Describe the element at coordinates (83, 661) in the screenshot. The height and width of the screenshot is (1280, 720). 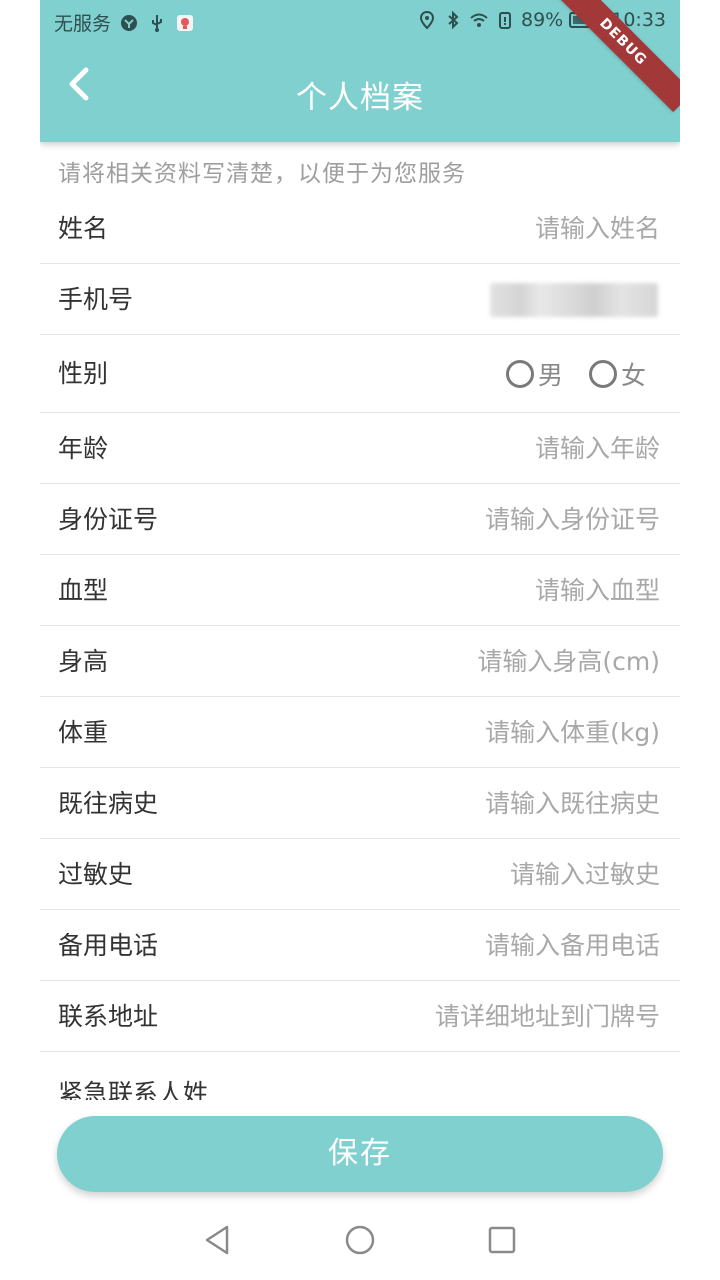
I see `height-label: 身高` at that location.